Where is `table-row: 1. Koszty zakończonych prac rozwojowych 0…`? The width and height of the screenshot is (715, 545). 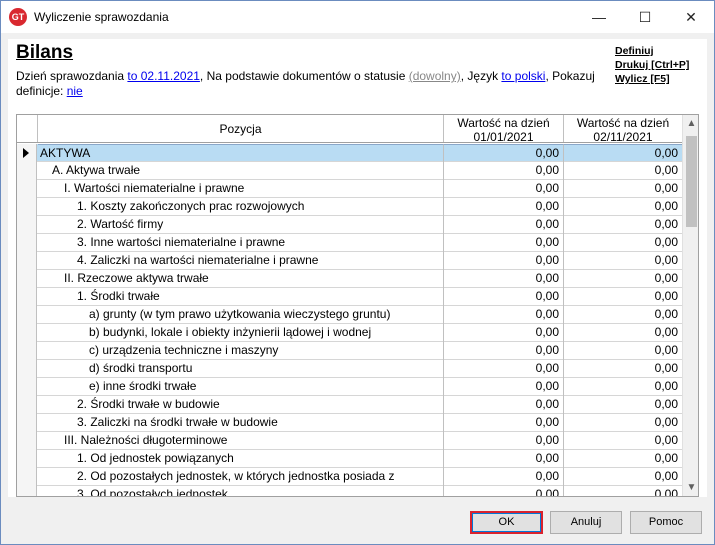 table-row: 1. Koszty zakończonych prac rozwojowych 0… is located at coordinates (349, 207).